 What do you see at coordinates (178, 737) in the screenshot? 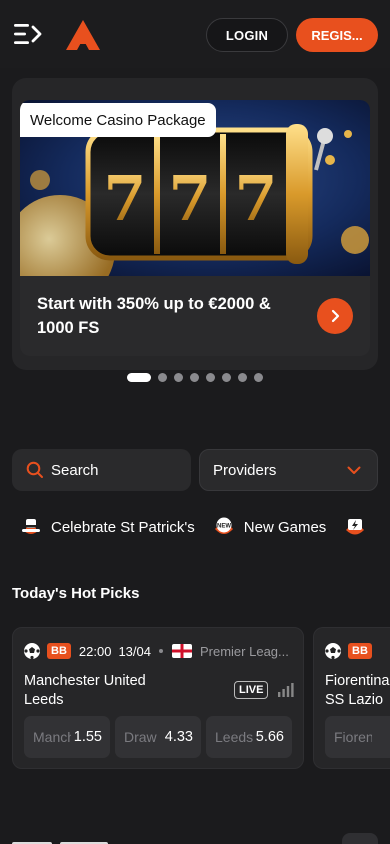
I see `odd-value: 4.33` at bounding box center [178, 737].